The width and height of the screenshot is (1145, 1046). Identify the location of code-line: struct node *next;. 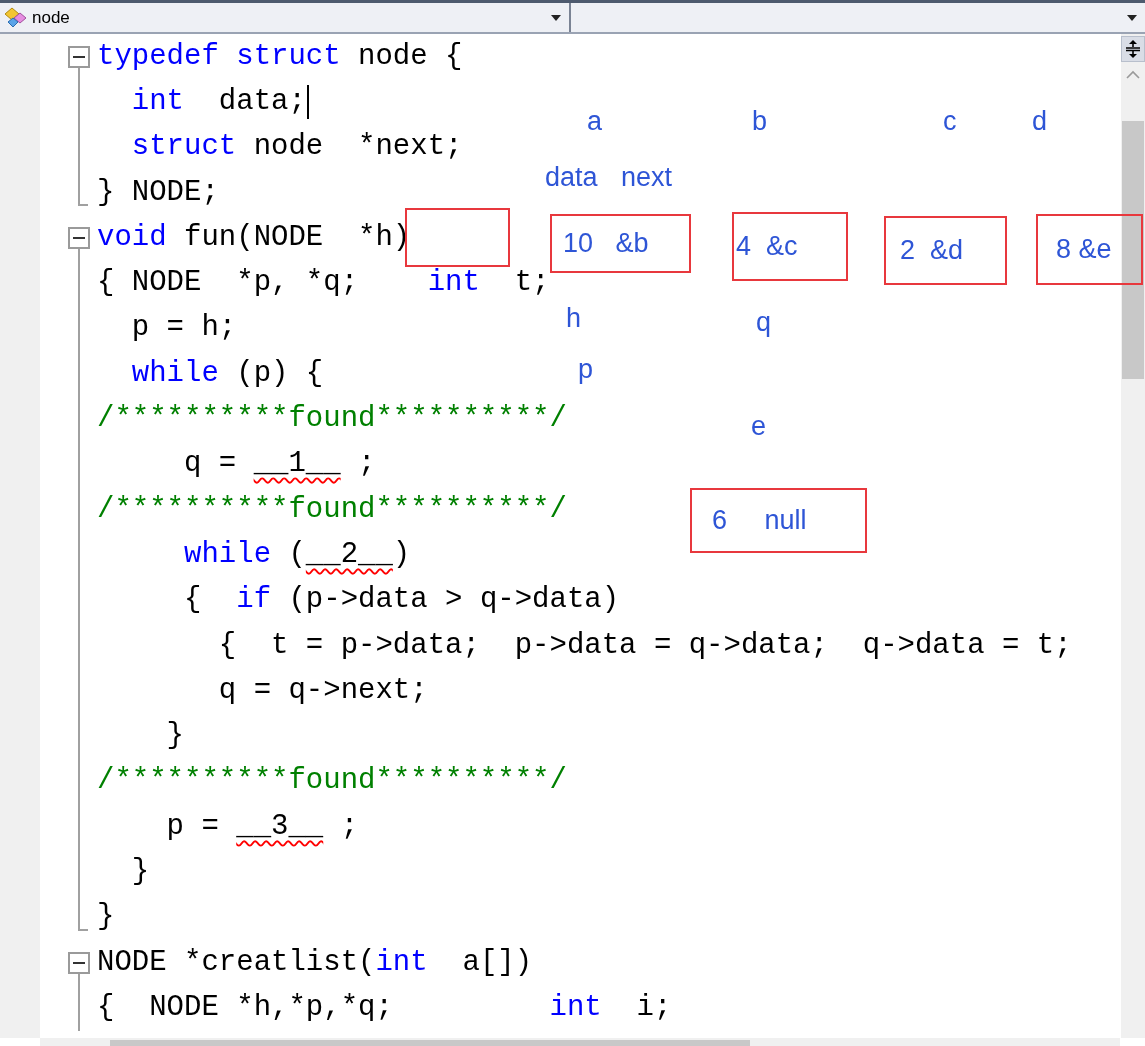
(296, 147).